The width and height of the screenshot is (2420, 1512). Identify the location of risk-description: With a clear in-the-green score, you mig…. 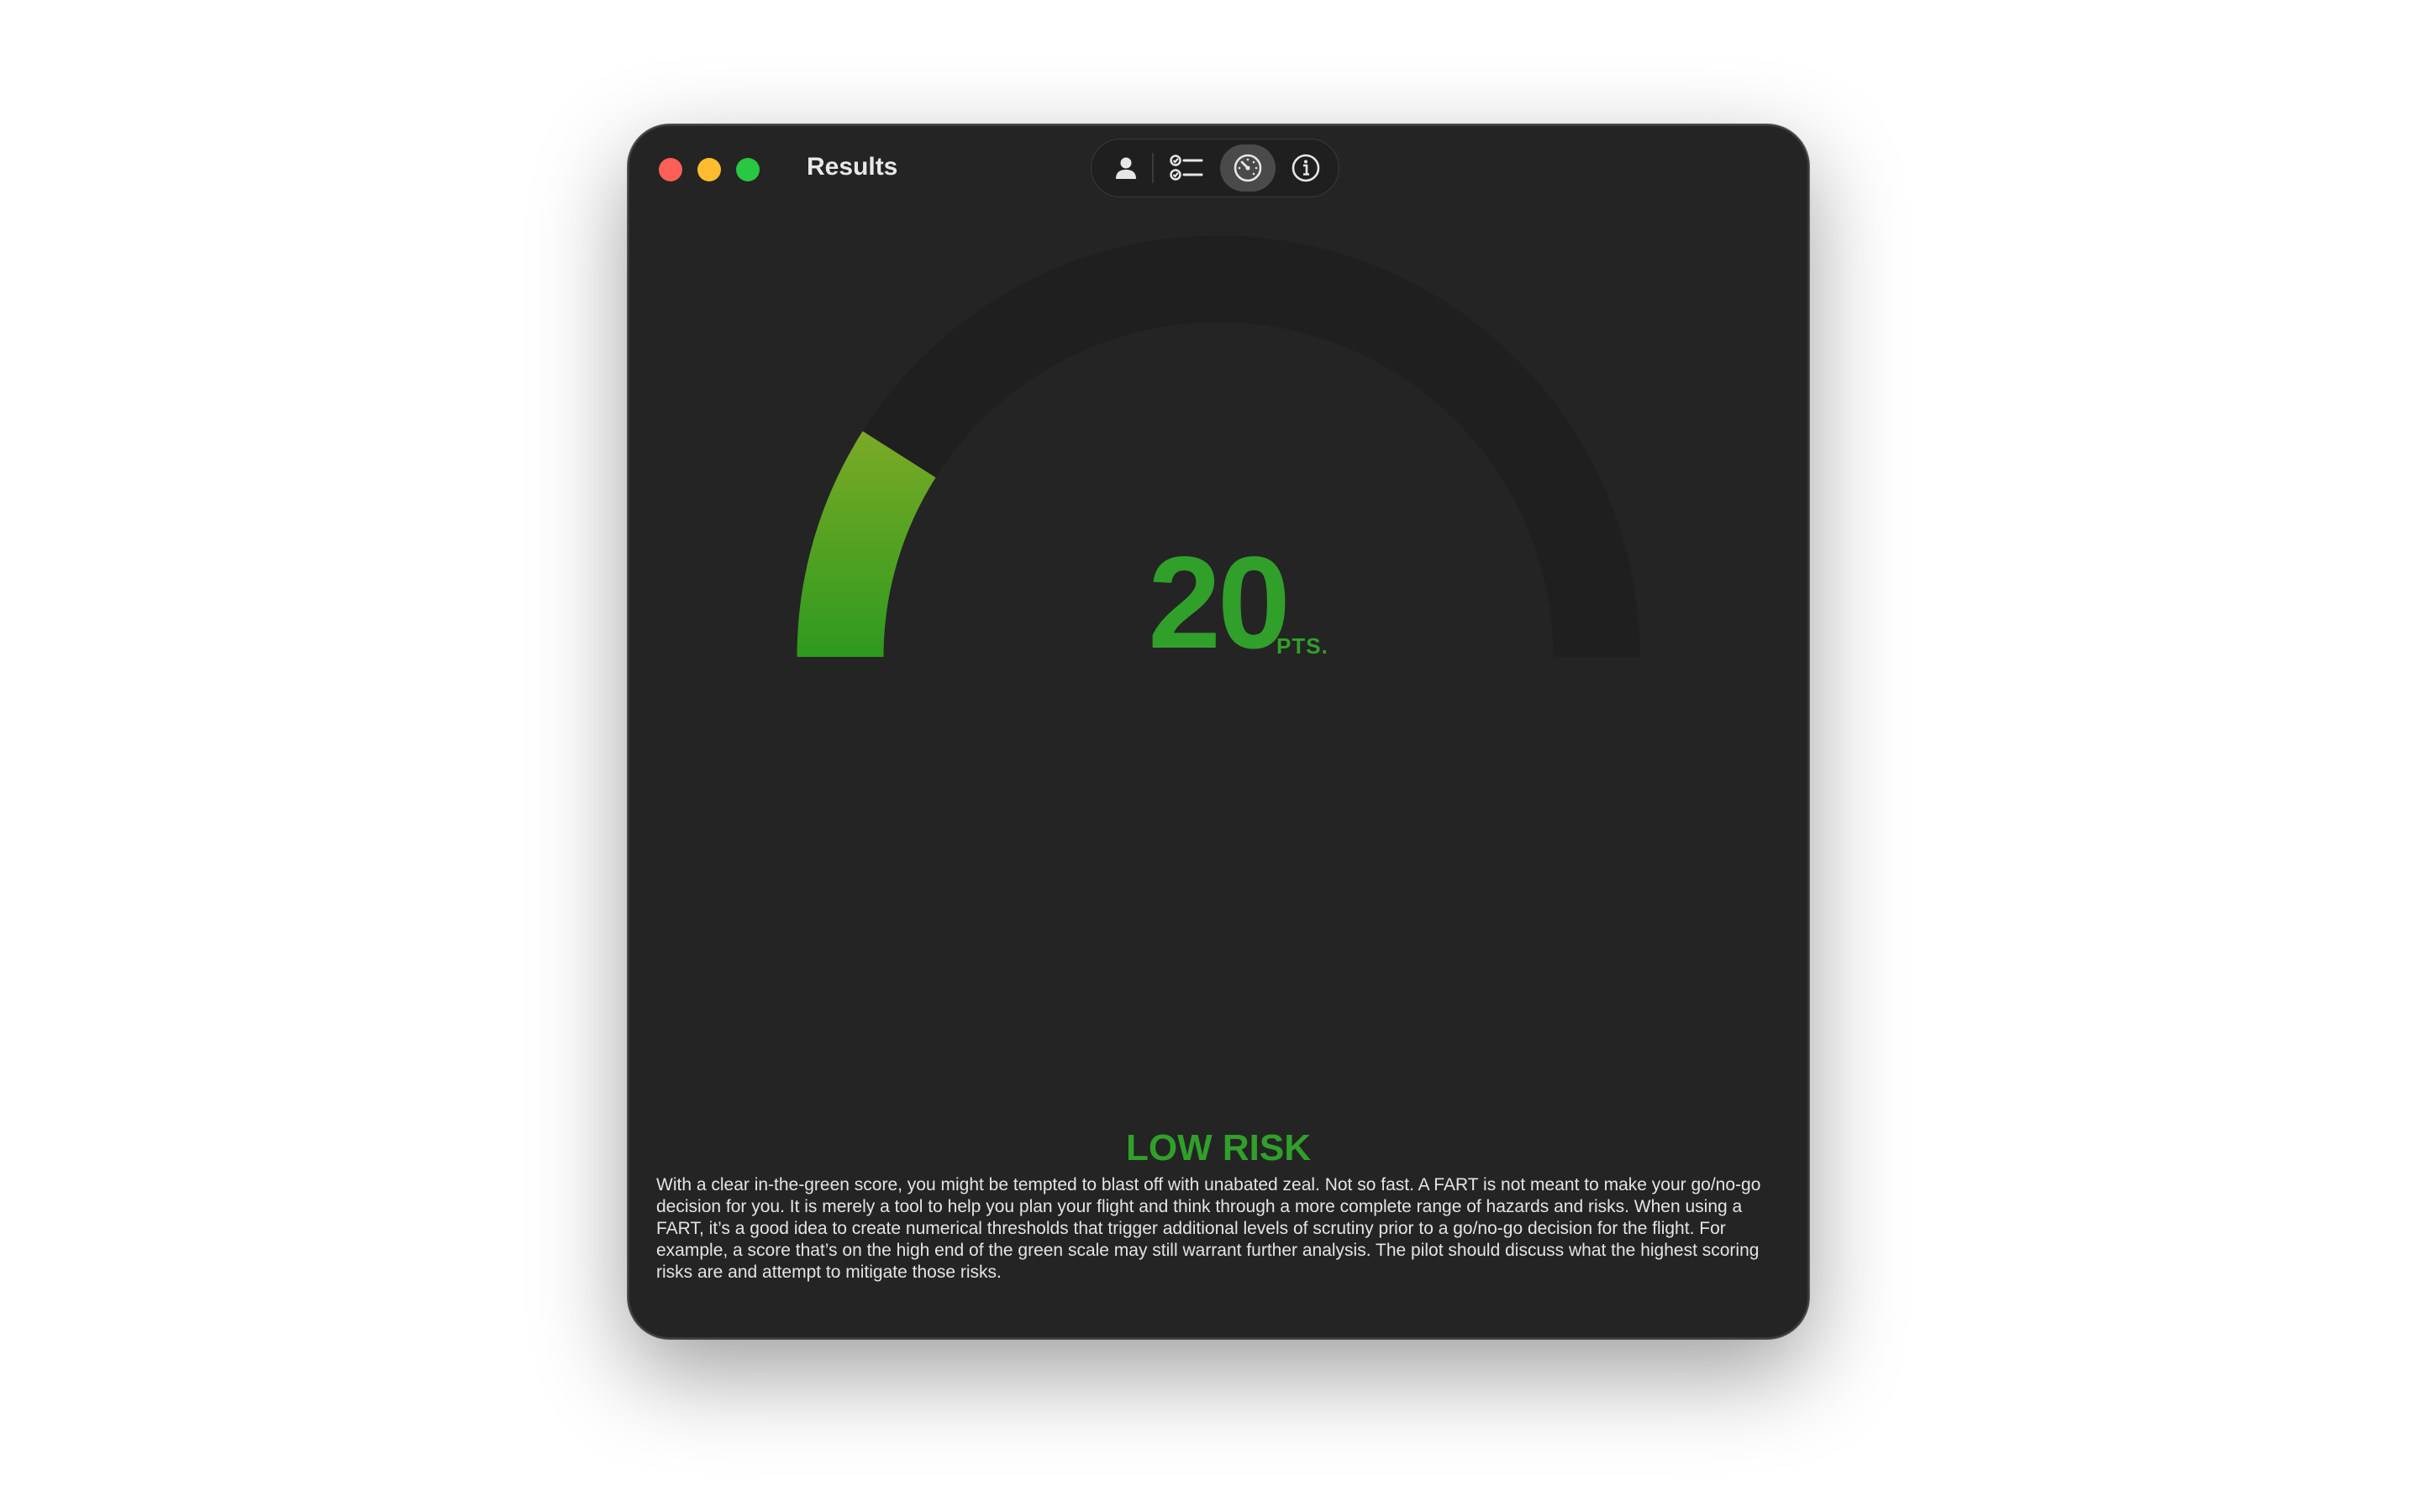
(1208, 1228).